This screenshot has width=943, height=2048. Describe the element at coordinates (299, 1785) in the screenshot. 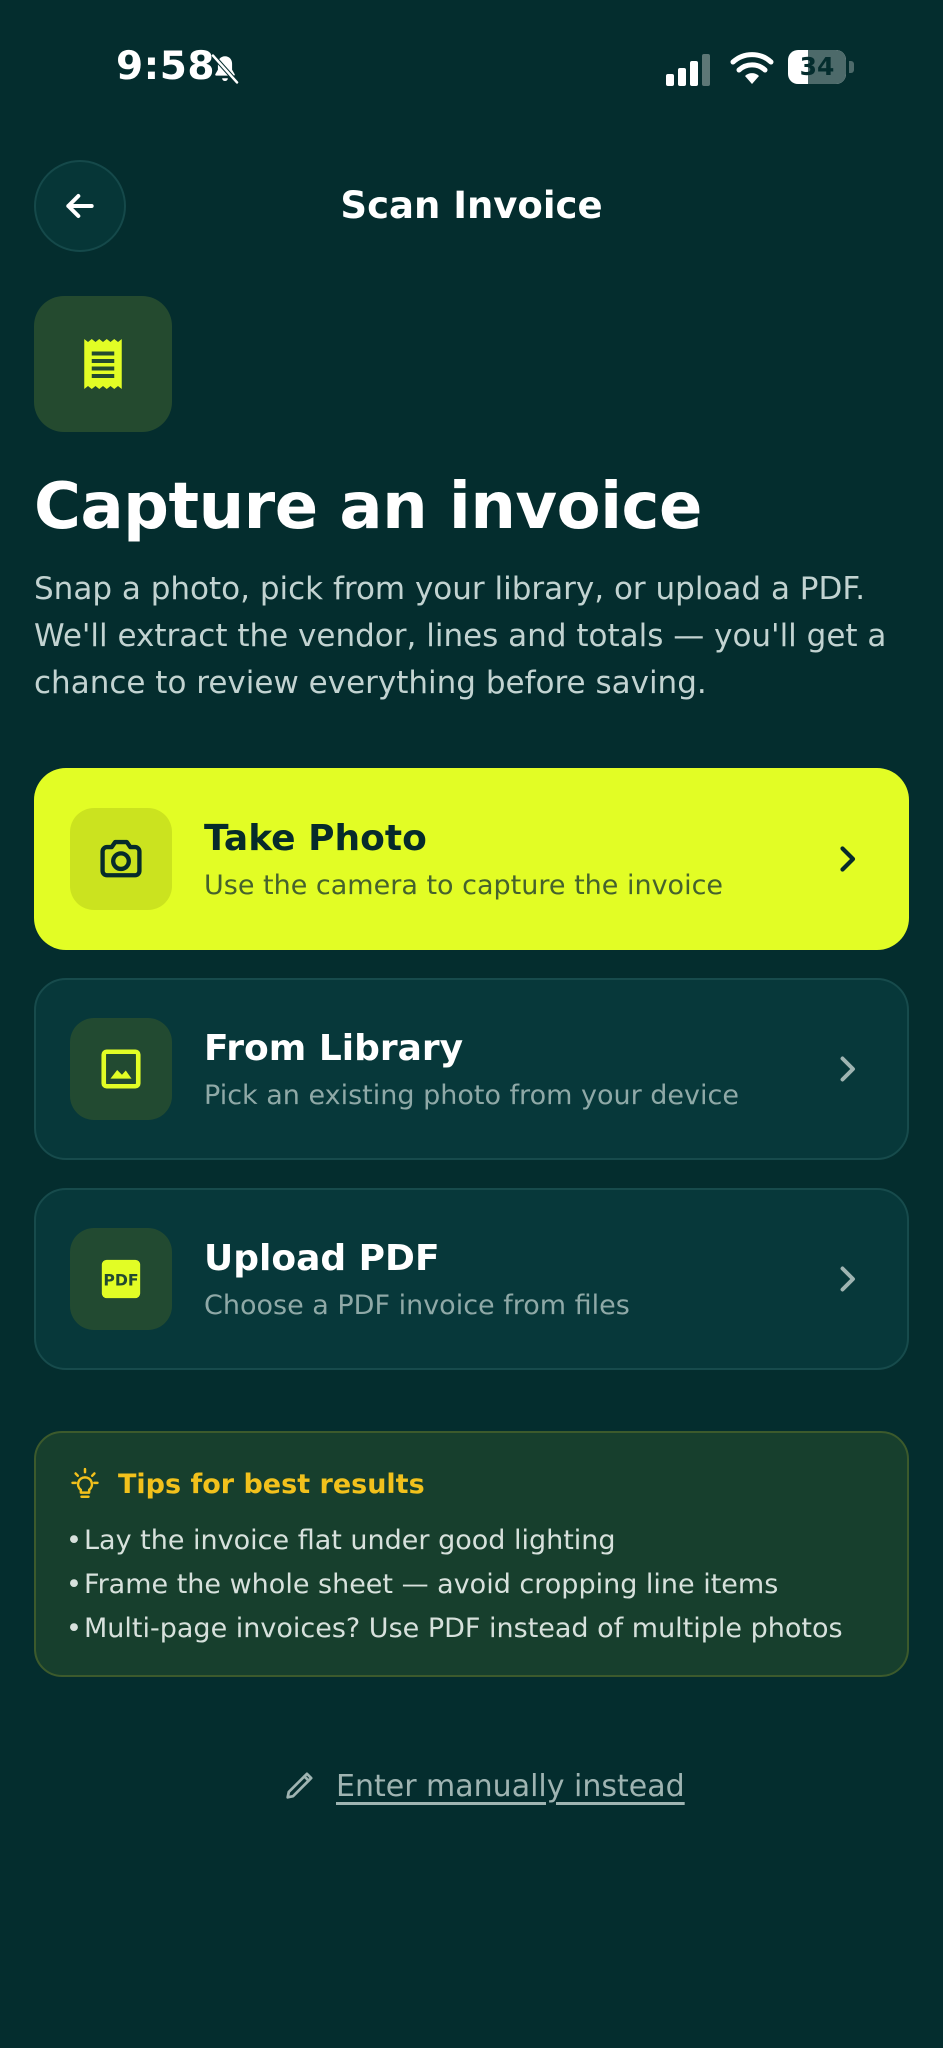

I see `pencil-icon` at that location.